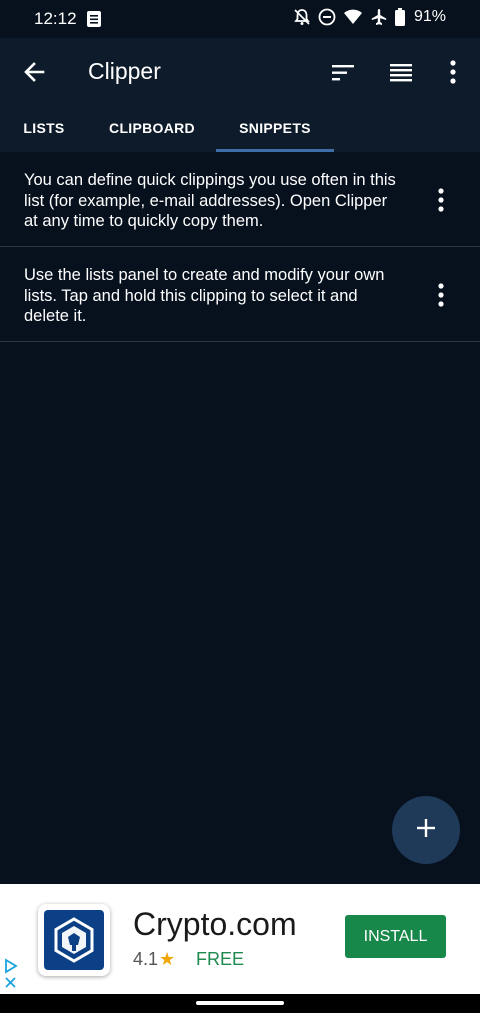 This screenshot has height=1013, width=480. What do you see at coordinates (11, 966) in the screenshot?
I see `ad-choices-icon` at bounding box center [11, 966].